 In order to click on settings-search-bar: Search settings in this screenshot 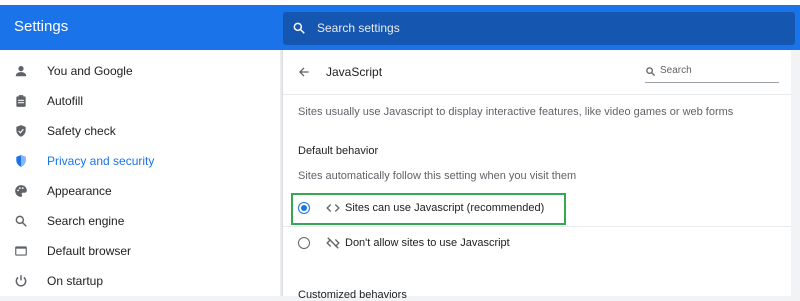, I will do `click(539, 28)`.